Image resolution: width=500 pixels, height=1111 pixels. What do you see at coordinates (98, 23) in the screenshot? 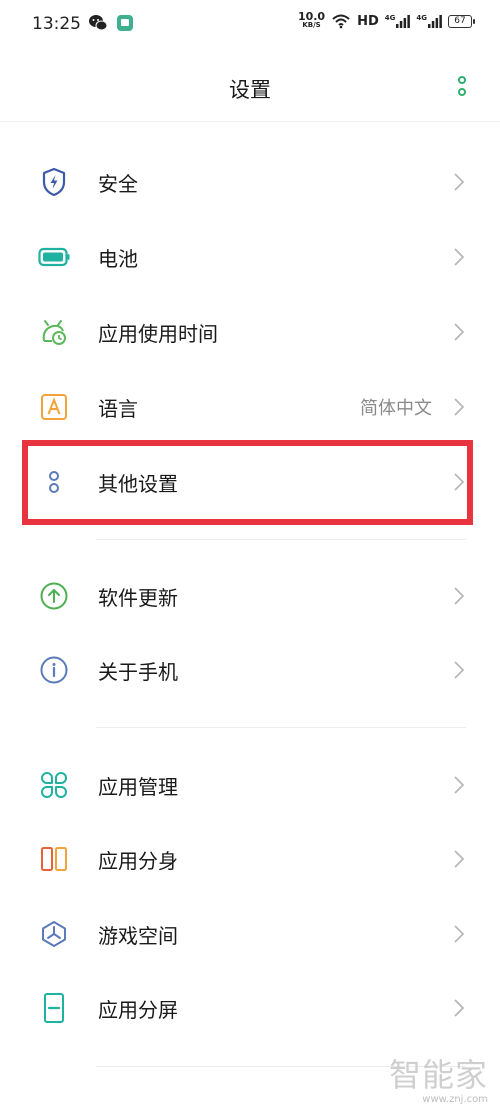
I see `wechat-icon` at bounding box center [98, 23].